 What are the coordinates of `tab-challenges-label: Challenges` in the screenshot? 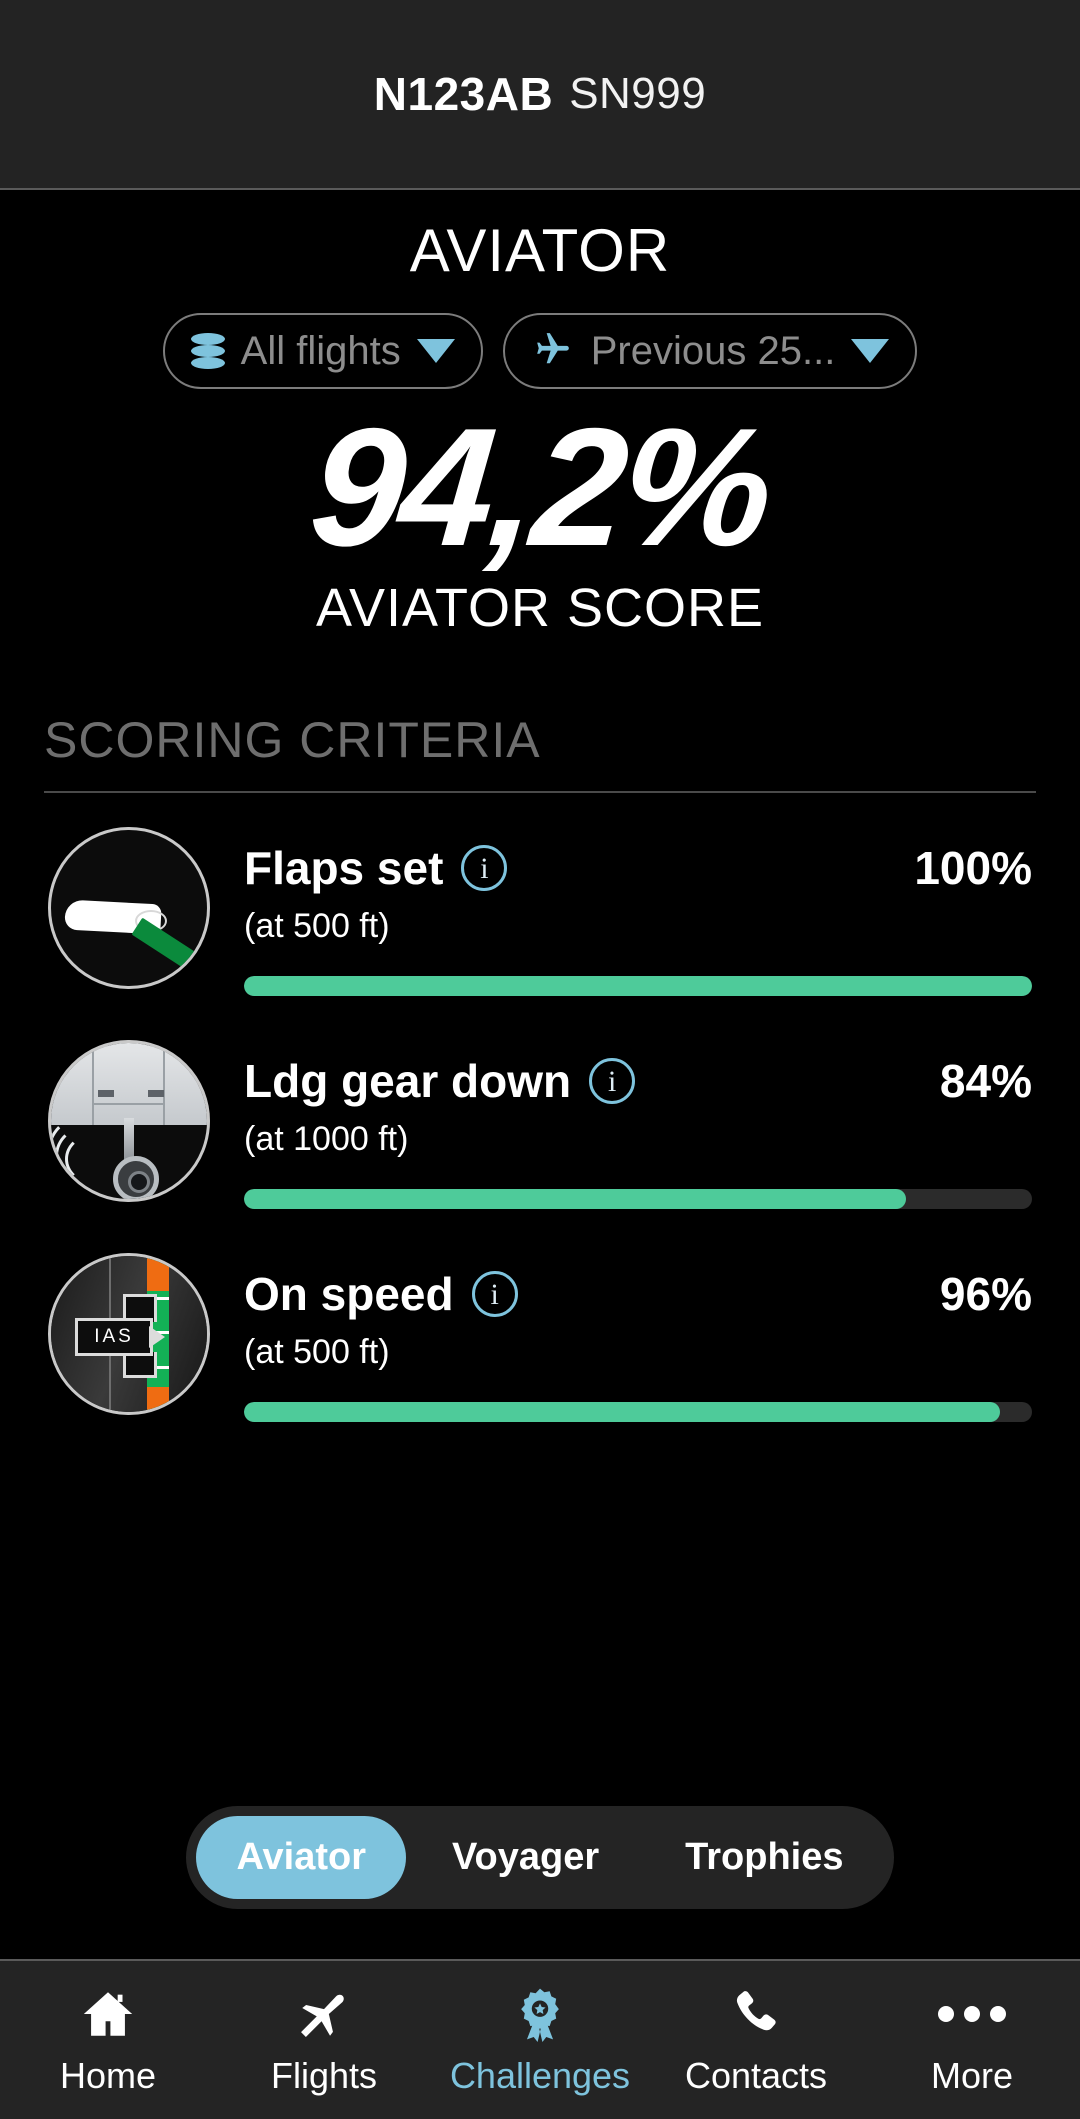 It's located at (540, 2075).